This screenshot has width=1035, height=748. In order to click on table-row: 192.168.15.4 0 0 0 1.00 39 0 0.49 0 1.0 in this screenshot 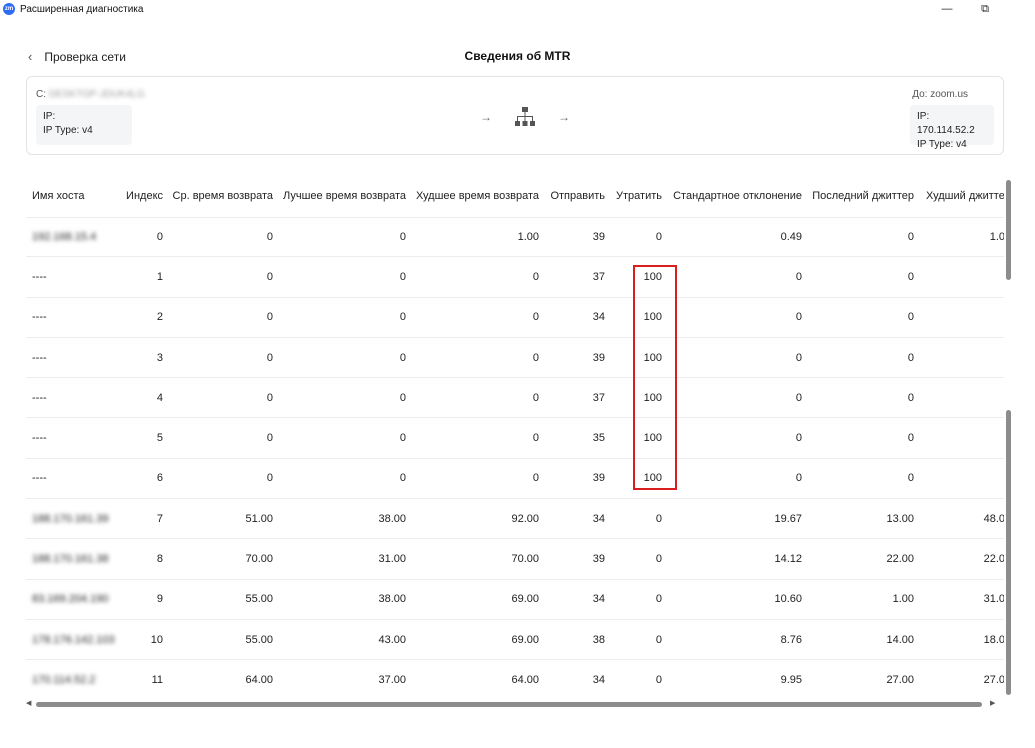, I will do `click(515, 237)`.